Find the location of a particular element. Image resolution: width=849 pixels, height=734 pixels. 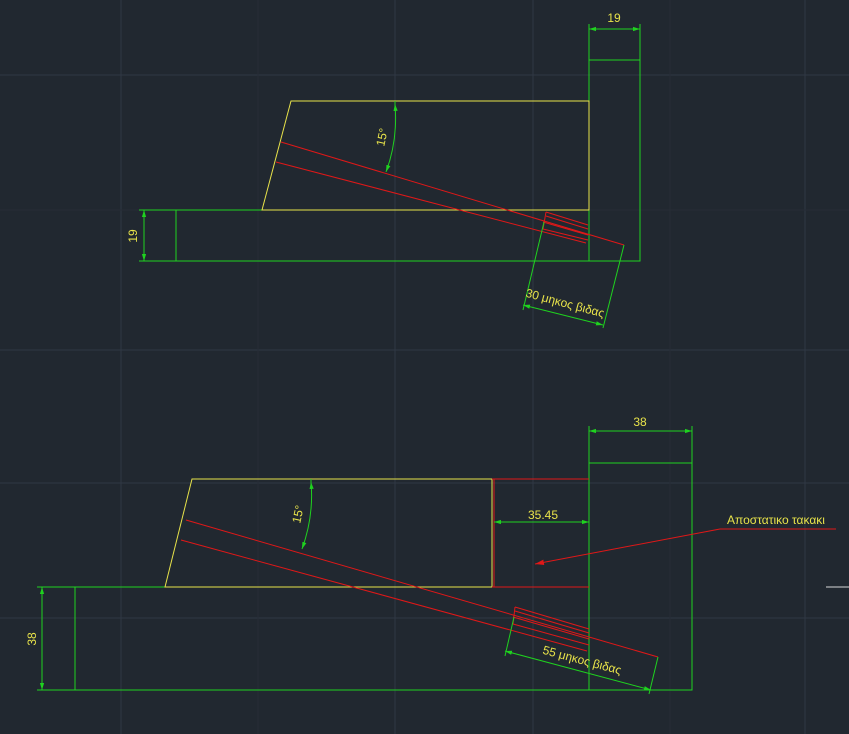

bottom-upright is located at coordinates (640, 576).